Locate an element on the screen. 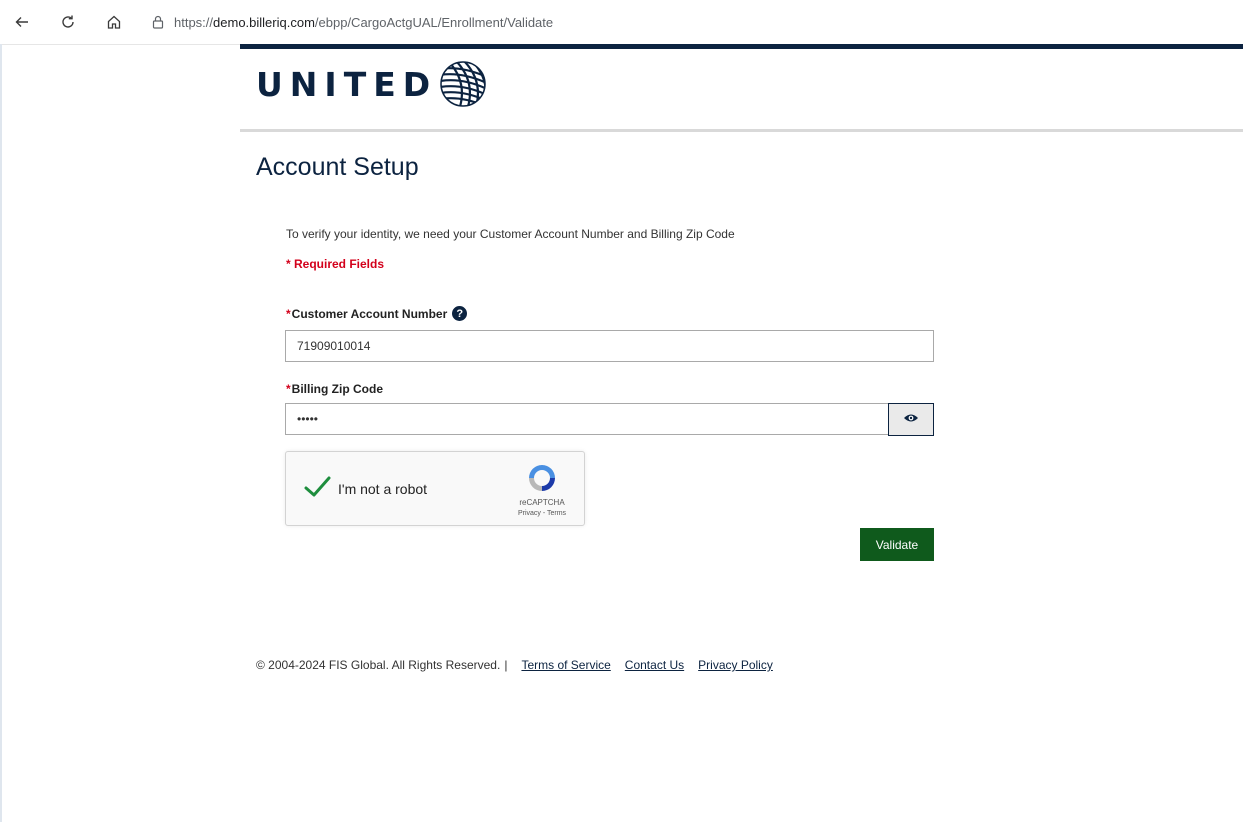 This screenshot has width=1243, height=822. account-number-label: * Customer Account Number ? is located at coordinates (377, 313).